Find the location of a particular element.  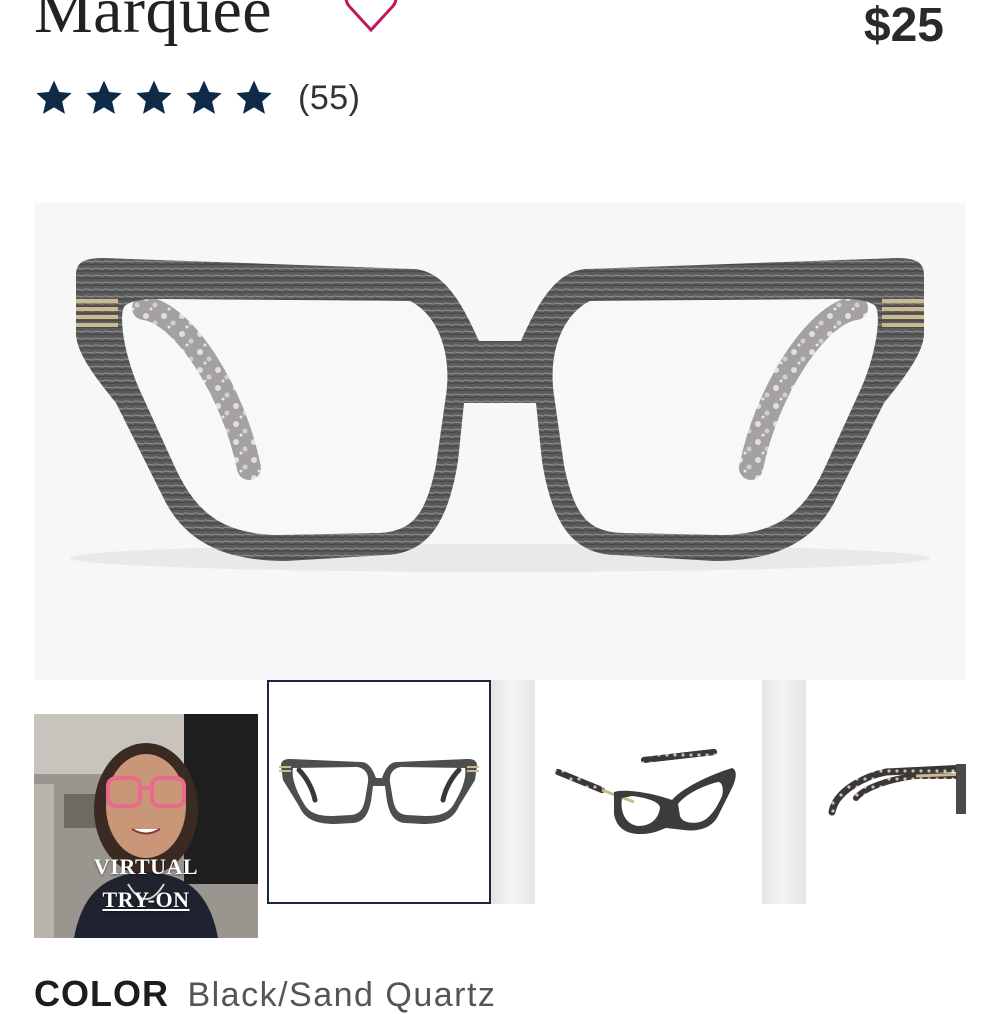

thumbnail-side-view is located at coordinates (886, 792).